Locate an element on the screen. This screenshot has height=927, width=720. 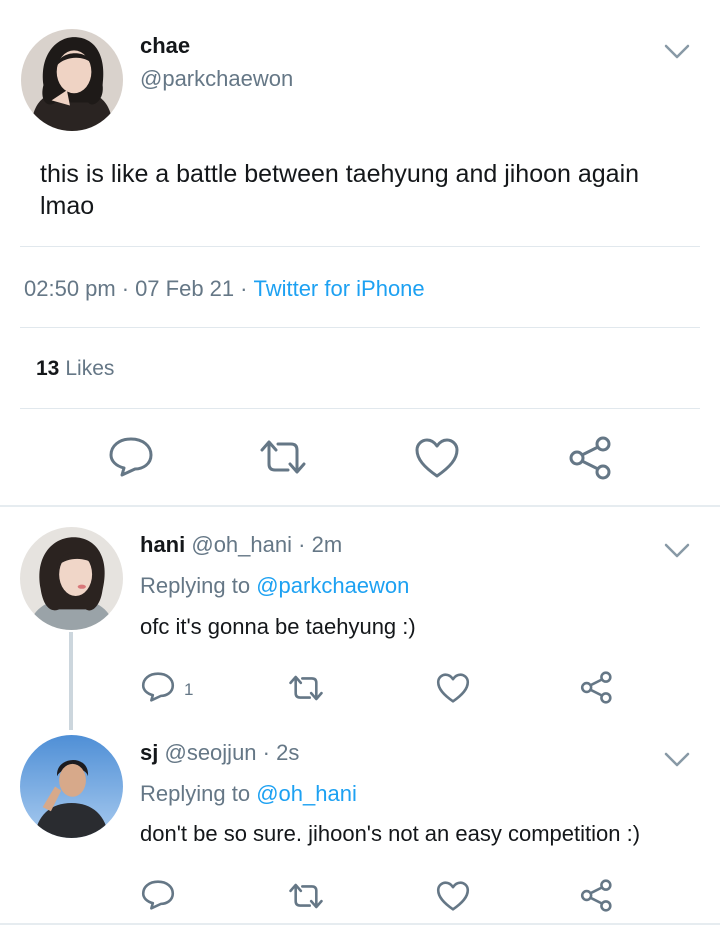
reply-header: hani @oh_hani · 2m is located at coordinates (241, 545).